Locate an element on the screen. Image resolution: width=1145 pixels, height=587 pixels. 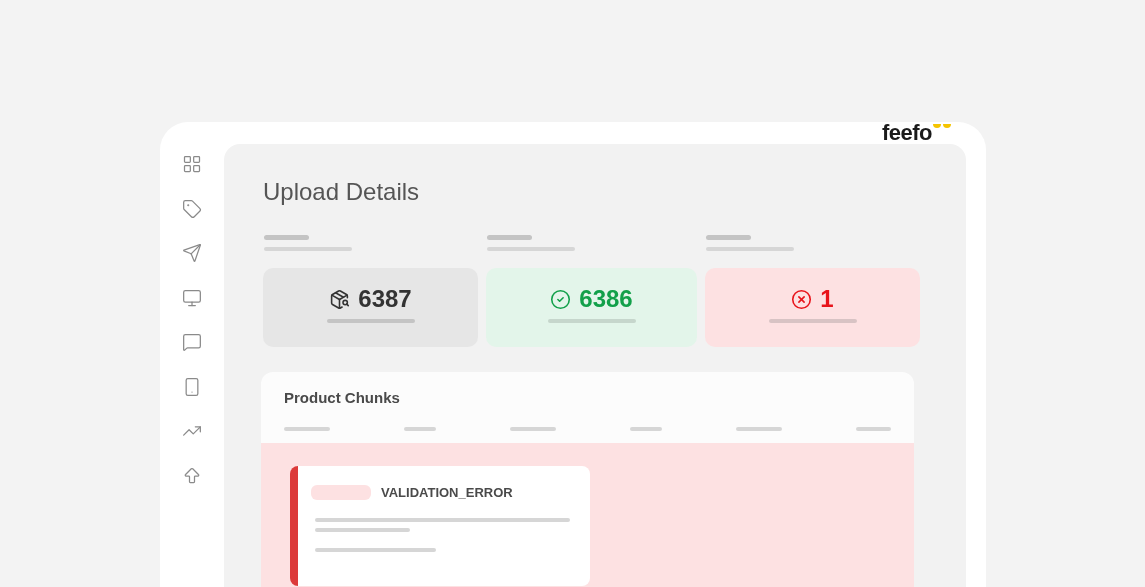
x-circle-icon is located at coordinates (802, 299).